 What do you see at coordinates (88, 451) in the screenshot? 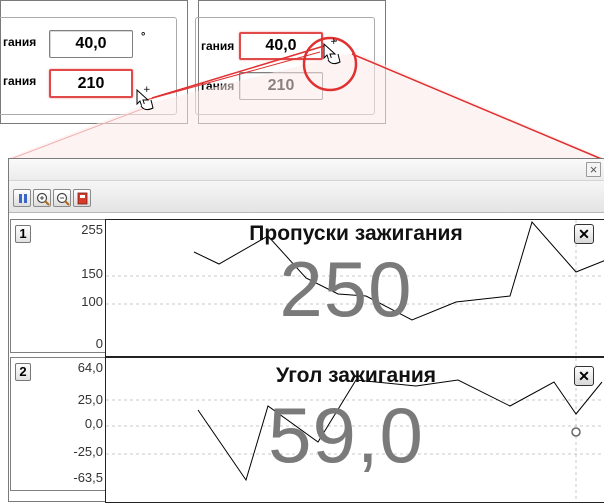
I see `y-tick-label: -25,0` at bounding box center [88, 451].